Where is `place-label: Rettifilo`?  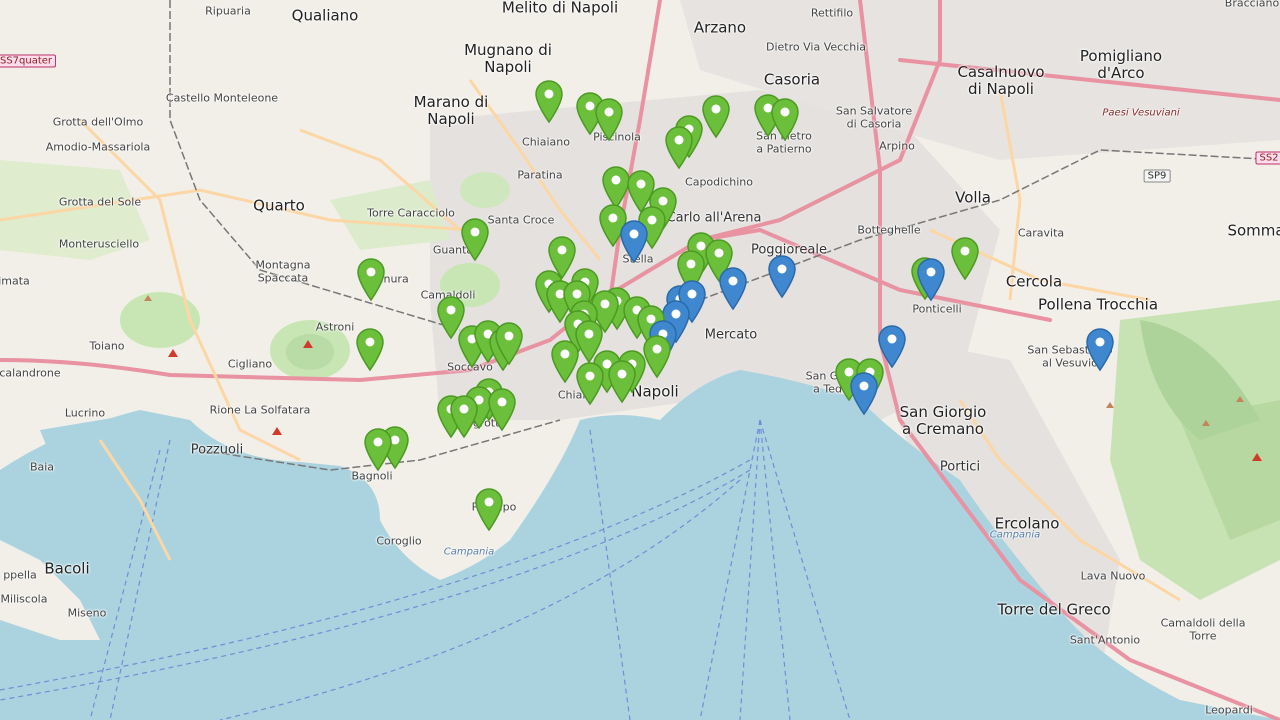
place-label: Rettifilo is located at coordinates (832, 13).